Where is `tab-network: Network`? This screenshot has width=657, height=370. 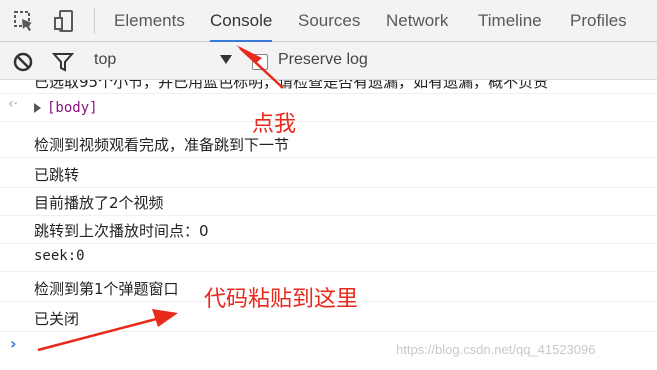 tab-network: Network is located at coordinates (417, 21).